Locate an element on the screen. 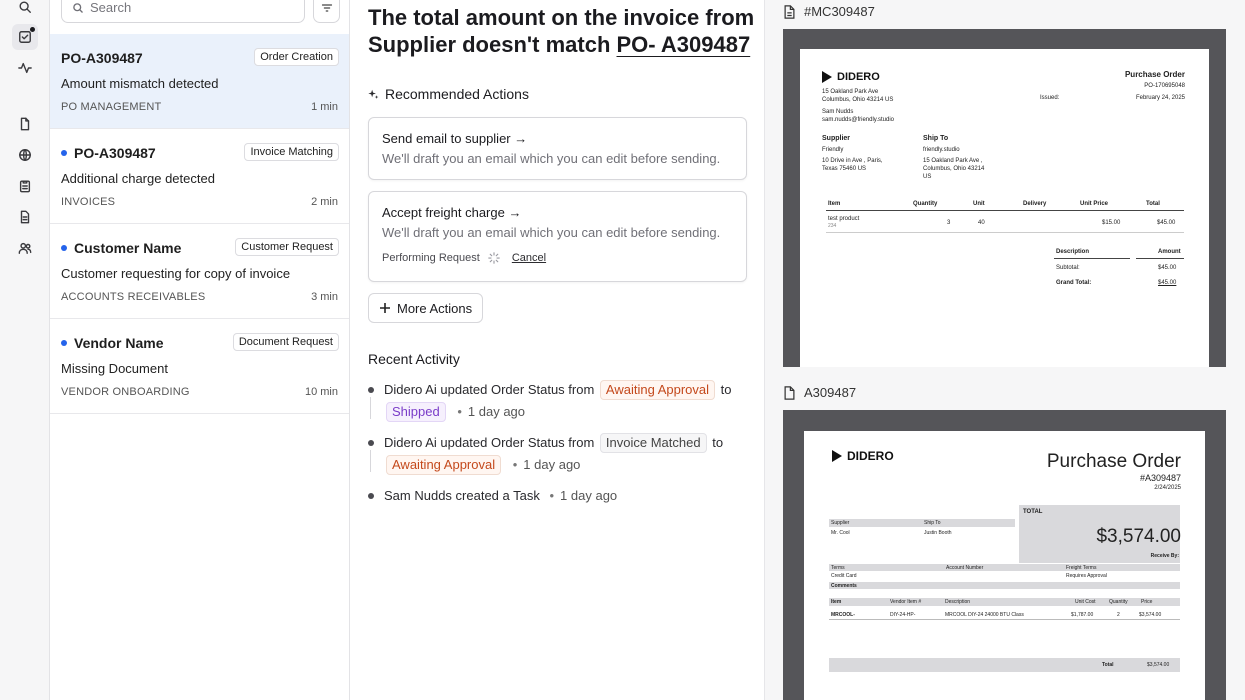  task-time: 10 min is located at coordinates (321, 392).